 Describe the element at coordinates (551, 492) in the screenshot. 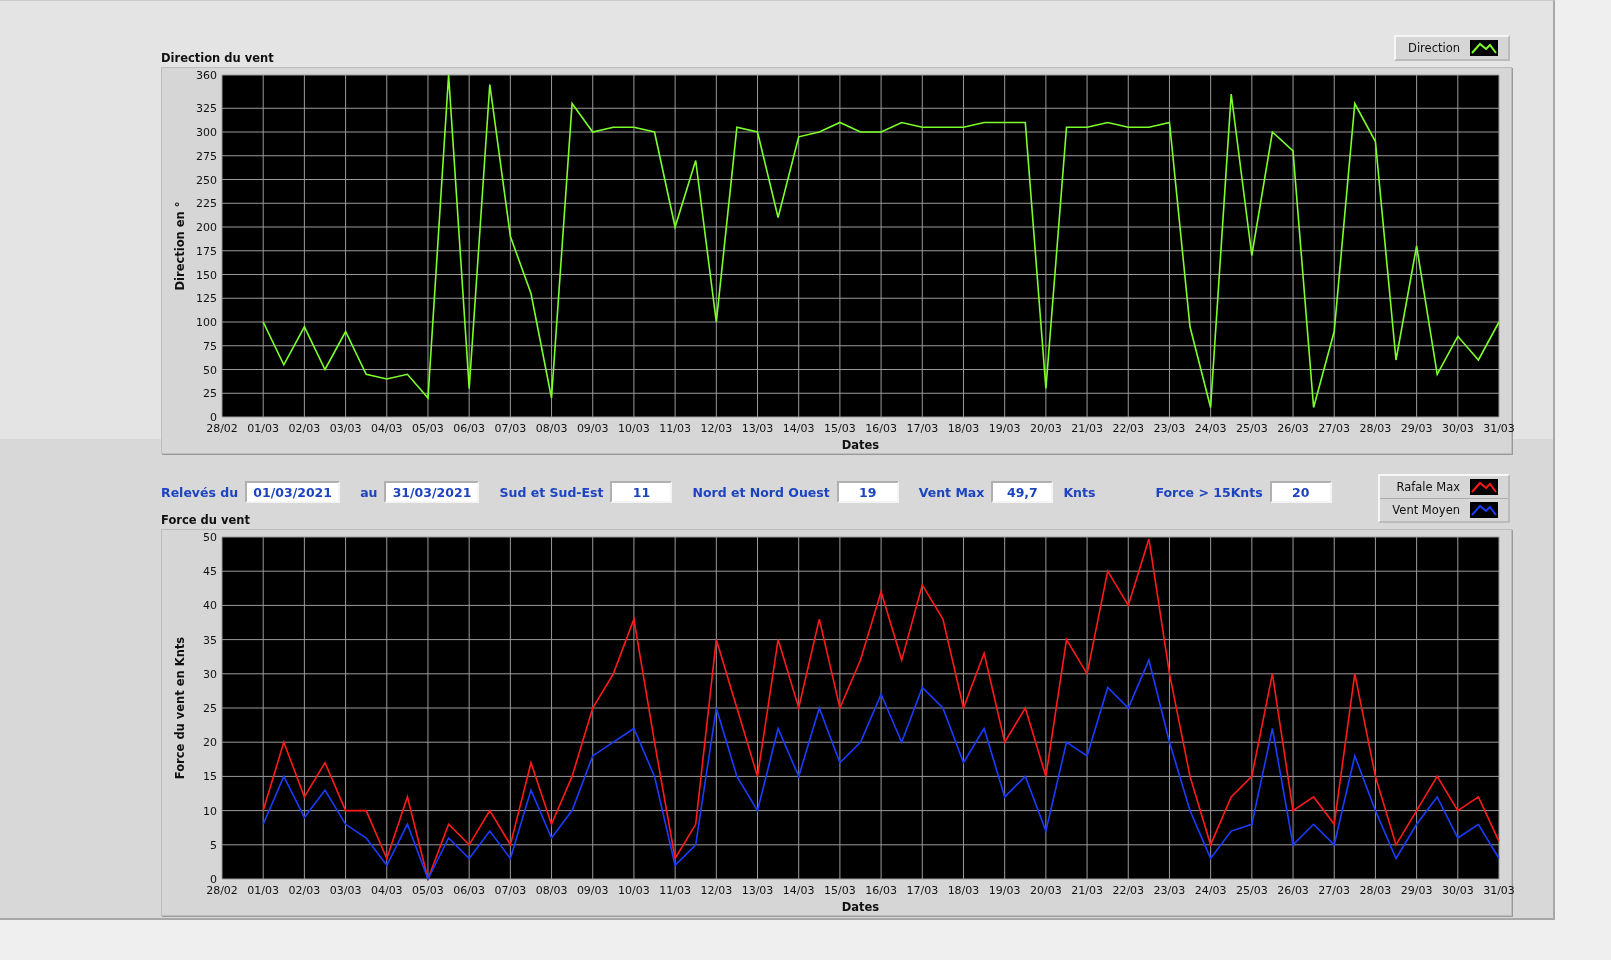

I see `filter-label: Sud et Sud-Est` at that location.